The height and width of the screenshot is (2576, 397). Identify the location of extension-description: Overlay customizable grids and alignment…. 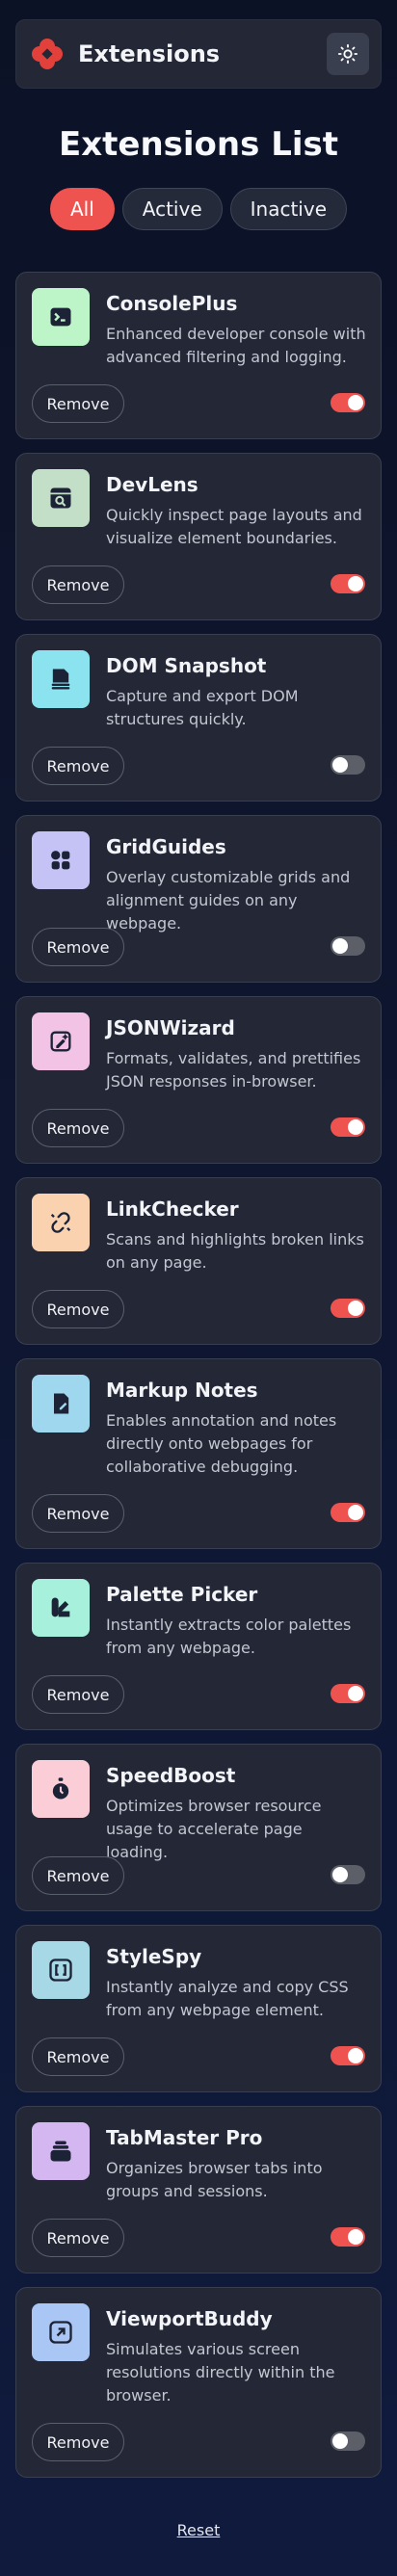
(229, 901).